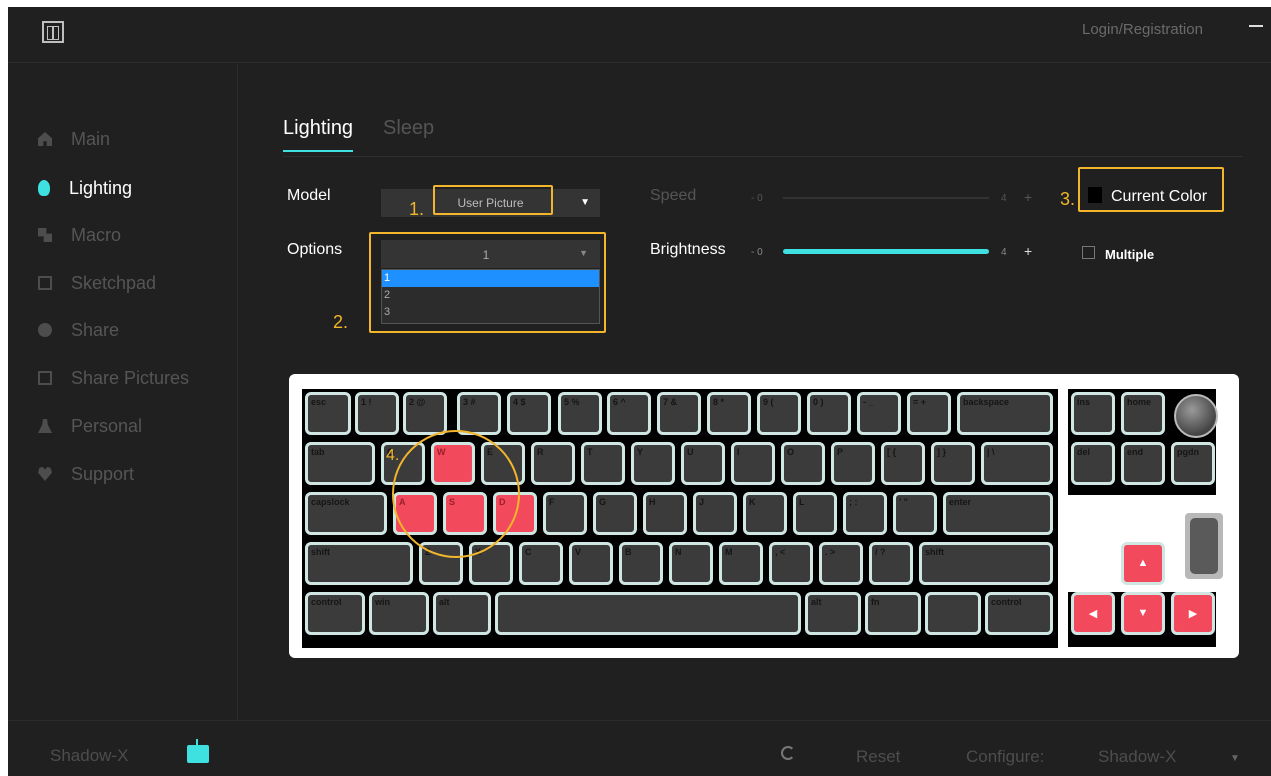 The width and height of the screenshot is (1271, 776). What do you see at coordinates (91, 138) in the screenshot?
I see `sidebar-item-label: Main` at bounding box center [91, 138].